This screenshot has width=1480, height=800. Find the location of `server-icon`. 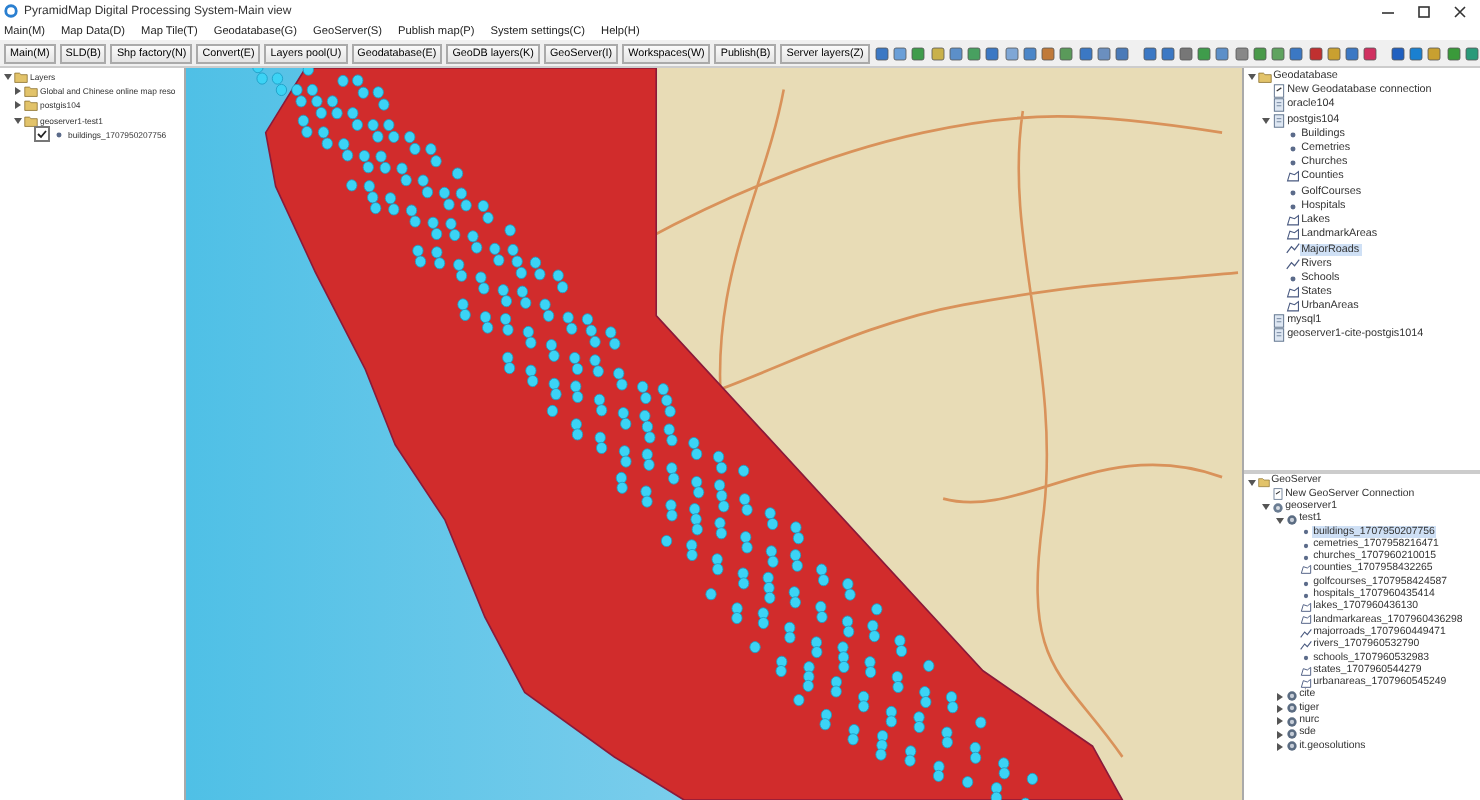

server-icon is located at coordinates (1277, 507).